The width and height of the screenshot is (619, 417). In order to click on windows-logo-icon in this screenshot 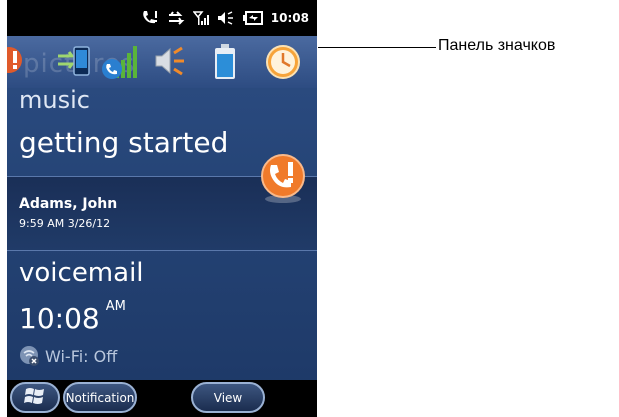, I will do `click(35, 397)`.